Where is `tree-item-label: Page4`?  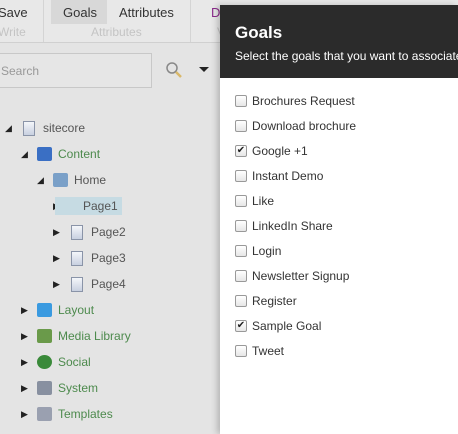 tree-item-label: Page4 is located at coordinates (108, 284).